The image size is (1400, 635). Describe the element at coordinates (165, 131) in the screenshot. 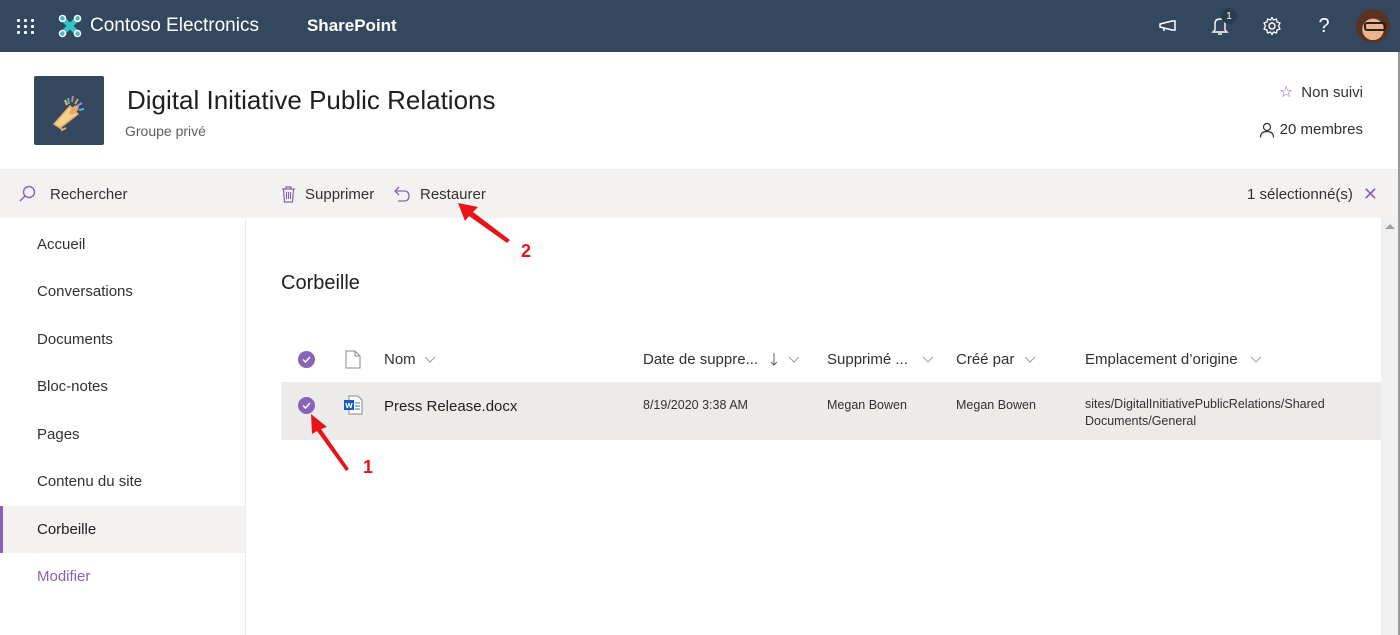

I see `site-privacy-label: Groupe privé` at that location.